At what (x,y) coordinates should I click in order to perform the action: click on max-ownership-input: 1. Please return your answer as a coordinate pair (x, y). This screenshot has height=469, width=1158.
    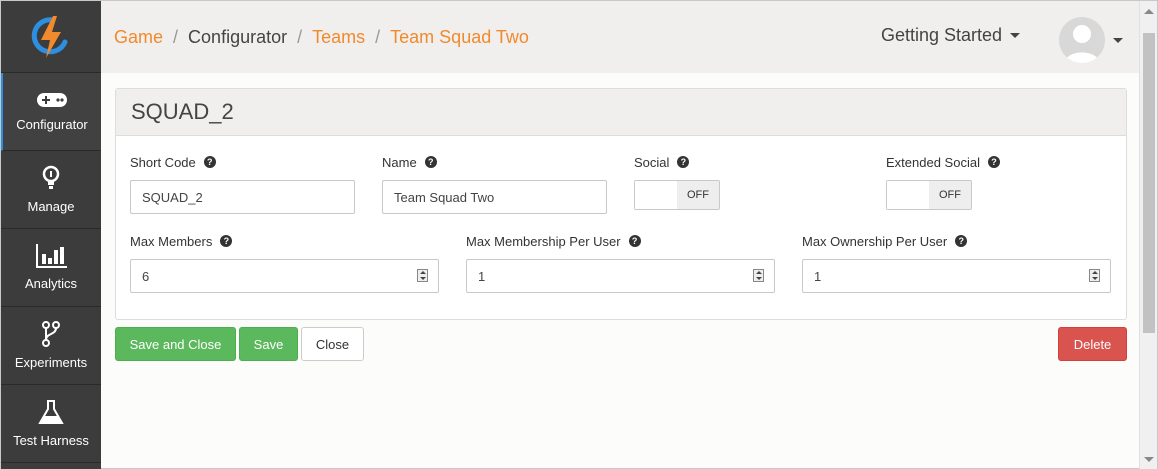
    Looking at the image, I should click on (956, 276).